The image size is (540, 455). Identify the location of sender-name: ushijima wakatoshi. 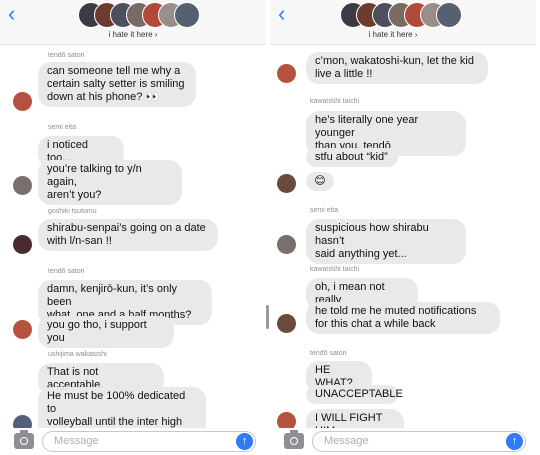
(77, 354).